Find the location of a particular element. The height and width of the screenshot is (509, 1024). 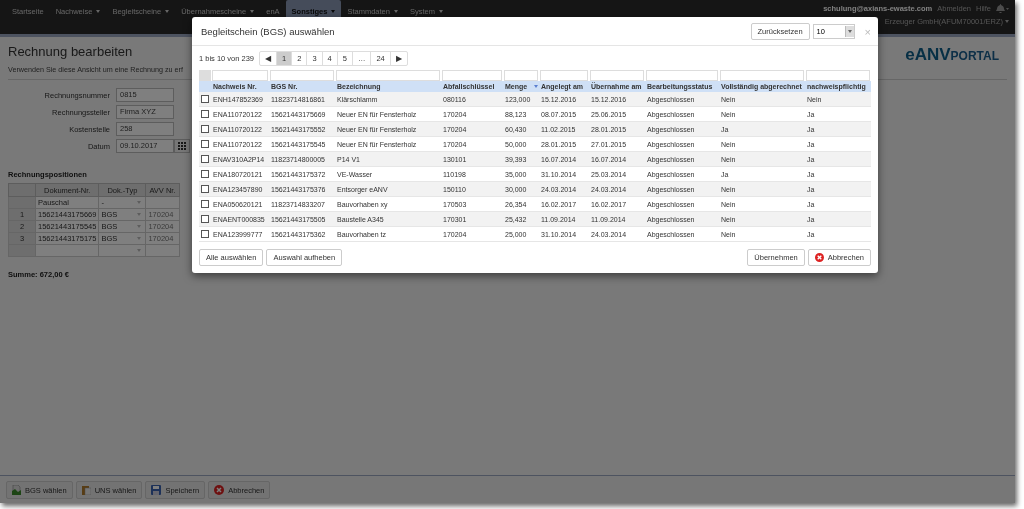

calendar-button is located at coordinates (182, 146).